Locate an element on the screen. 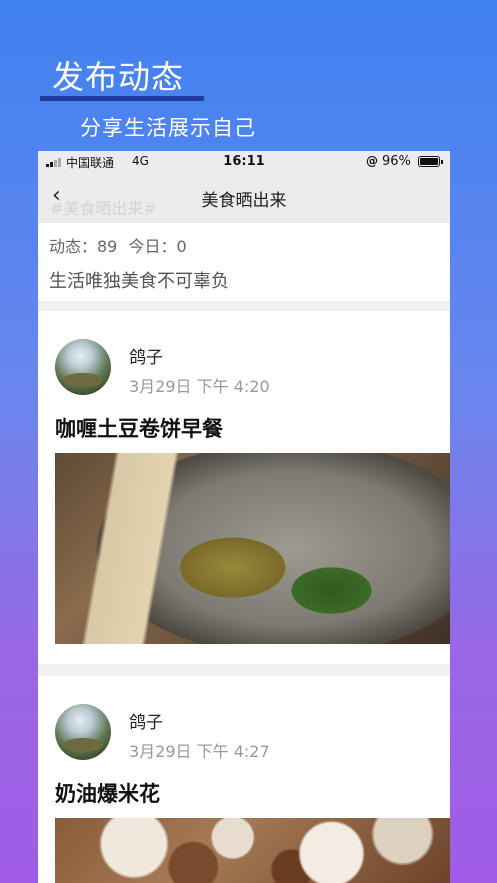 Image resolution: width=497 pixels, height=883 pixels. promo-underline is located at coordinates (122, 98).